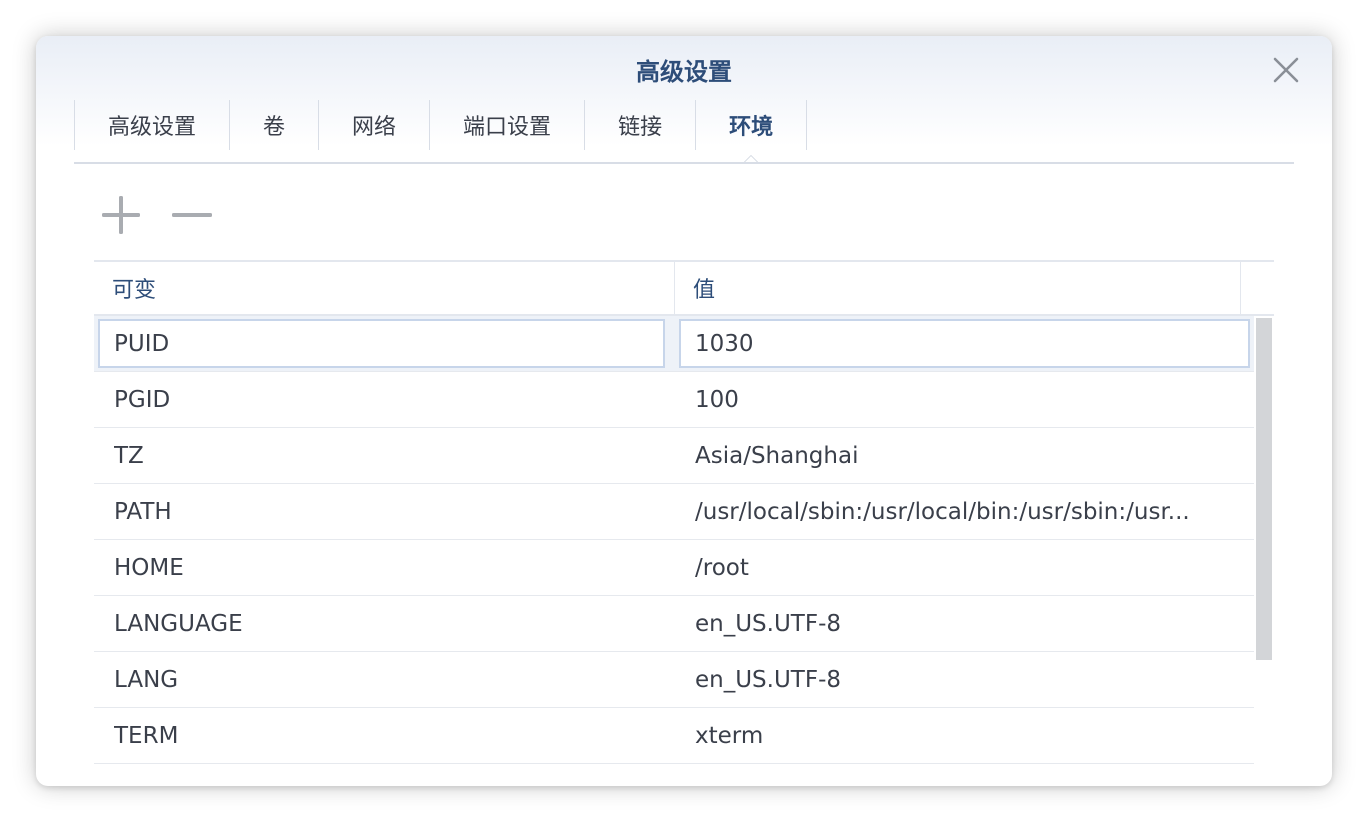 The height and width of the screenshot is (822, 1368). I want to click on variable-name: LANGUAGE, so click(178, 623).